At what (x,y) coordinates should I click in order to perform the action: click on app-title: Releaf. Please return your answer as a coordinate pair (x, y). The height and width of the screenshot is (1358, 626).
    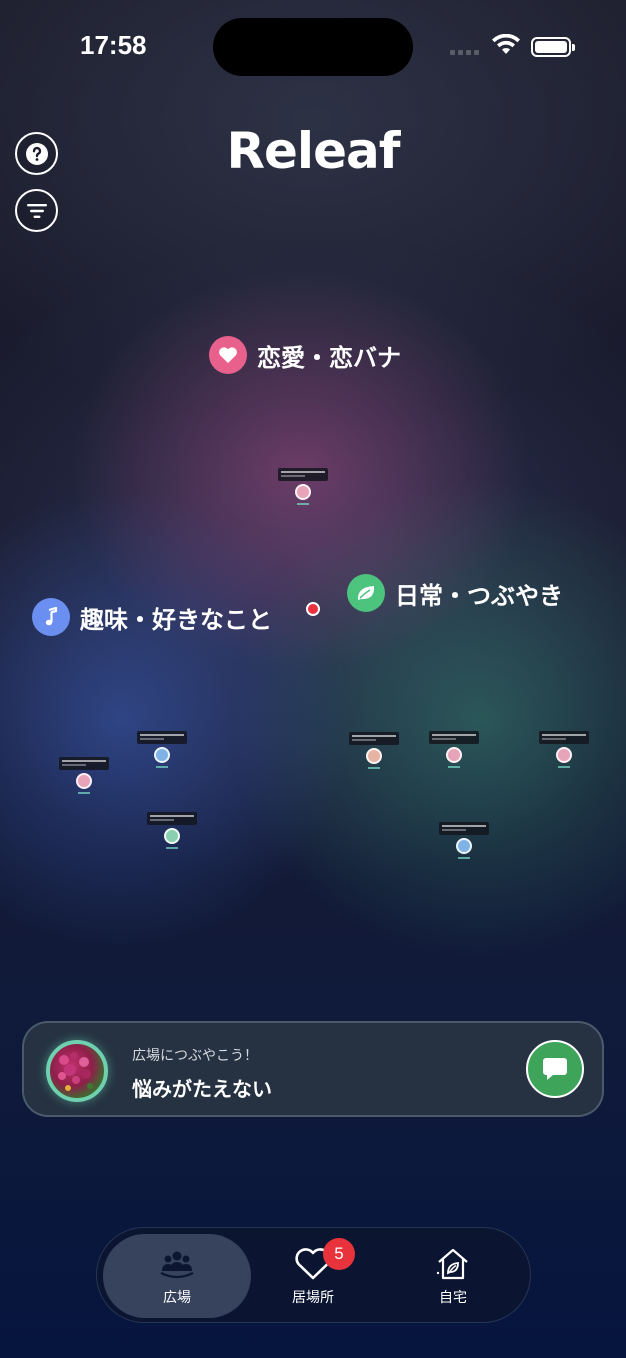
    Looking at the image, I should click on (313, 151).